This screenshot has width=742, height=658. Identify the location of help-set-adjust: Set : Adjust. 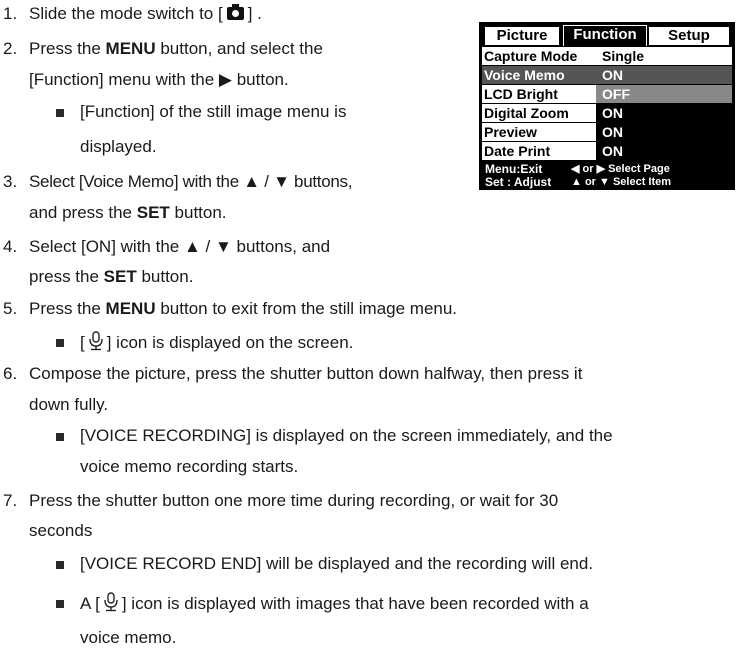
(518, 182).